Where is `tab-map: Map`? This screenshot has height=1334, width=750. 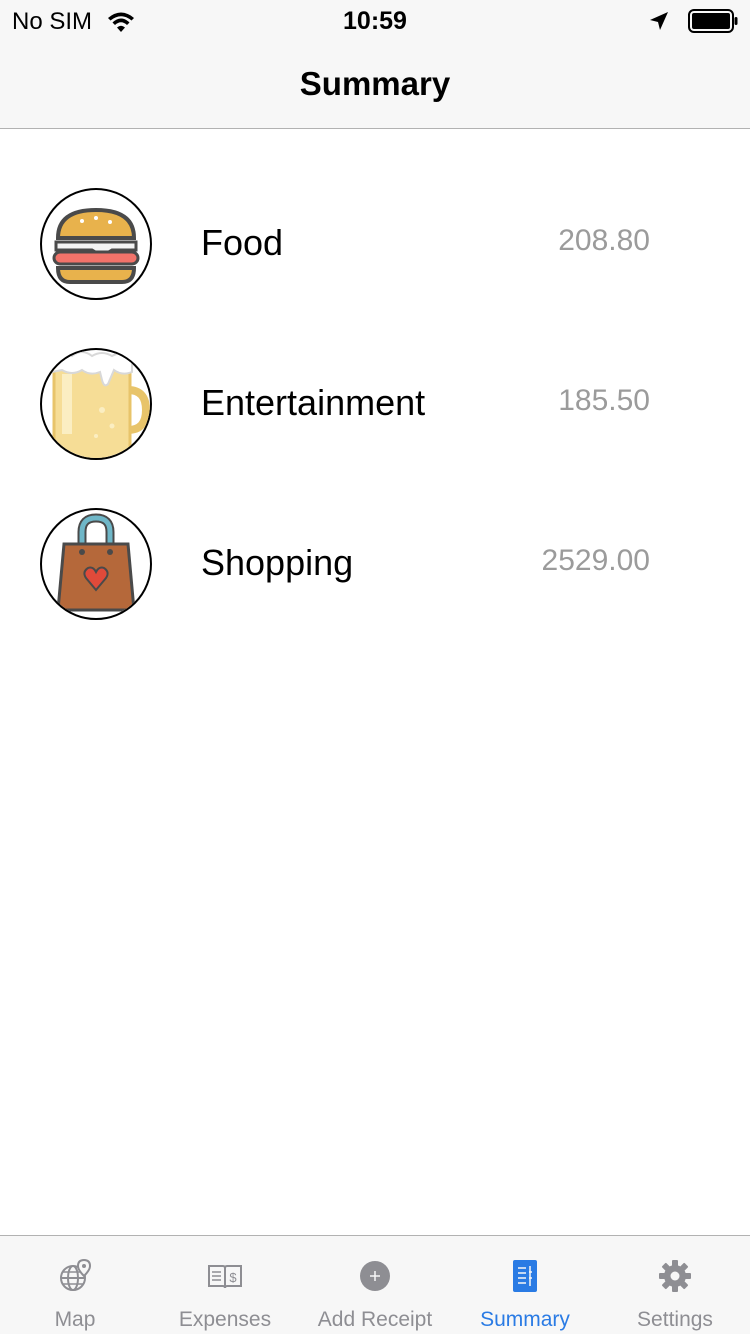
tab-map: Map is located at coordinates (75, 1285).